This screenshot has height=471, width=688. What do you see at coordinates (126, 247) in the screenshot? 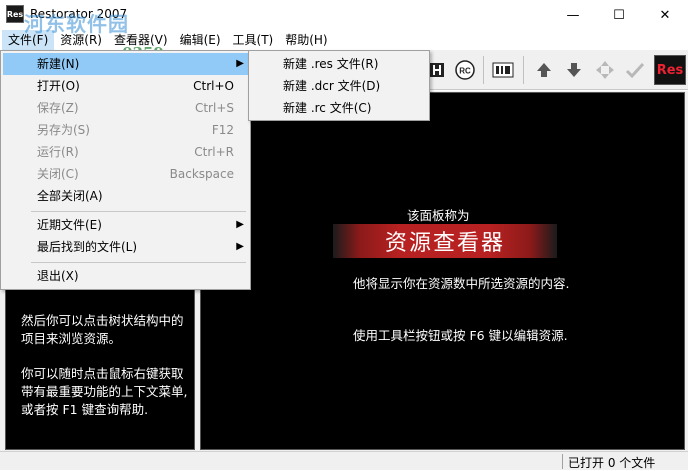
I see `file-menu-last-found: 最后找到的文件(L) ▶` at bounding box center [126, 247].